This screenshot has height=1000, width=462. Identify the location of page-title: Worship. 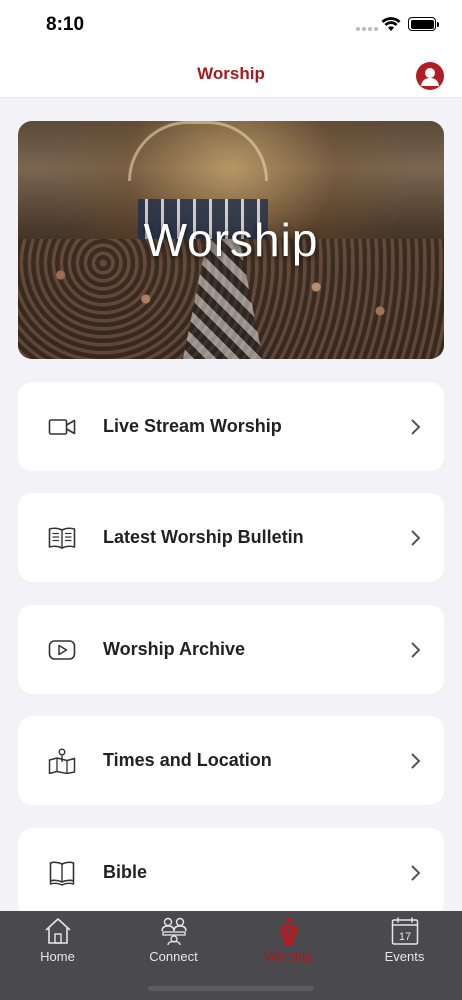
(231, 73).